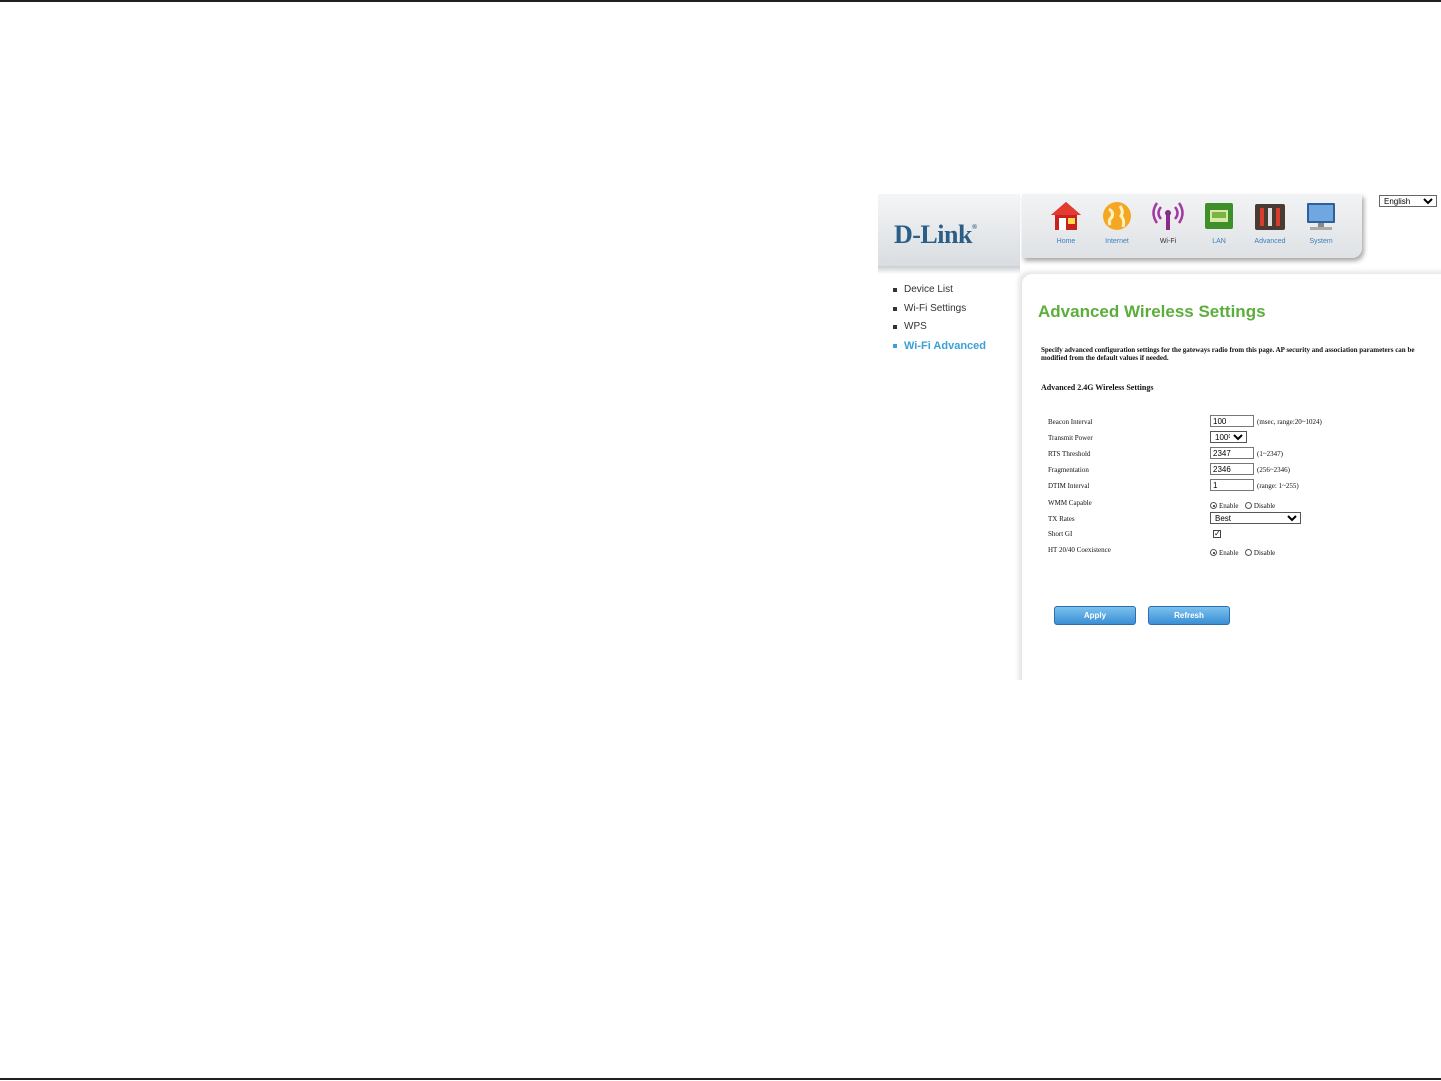  What do you see at coordinates (938, 330) in the screenshot?
I see `sidebar-item-wps: WPS` at bounding box center [938, 330].